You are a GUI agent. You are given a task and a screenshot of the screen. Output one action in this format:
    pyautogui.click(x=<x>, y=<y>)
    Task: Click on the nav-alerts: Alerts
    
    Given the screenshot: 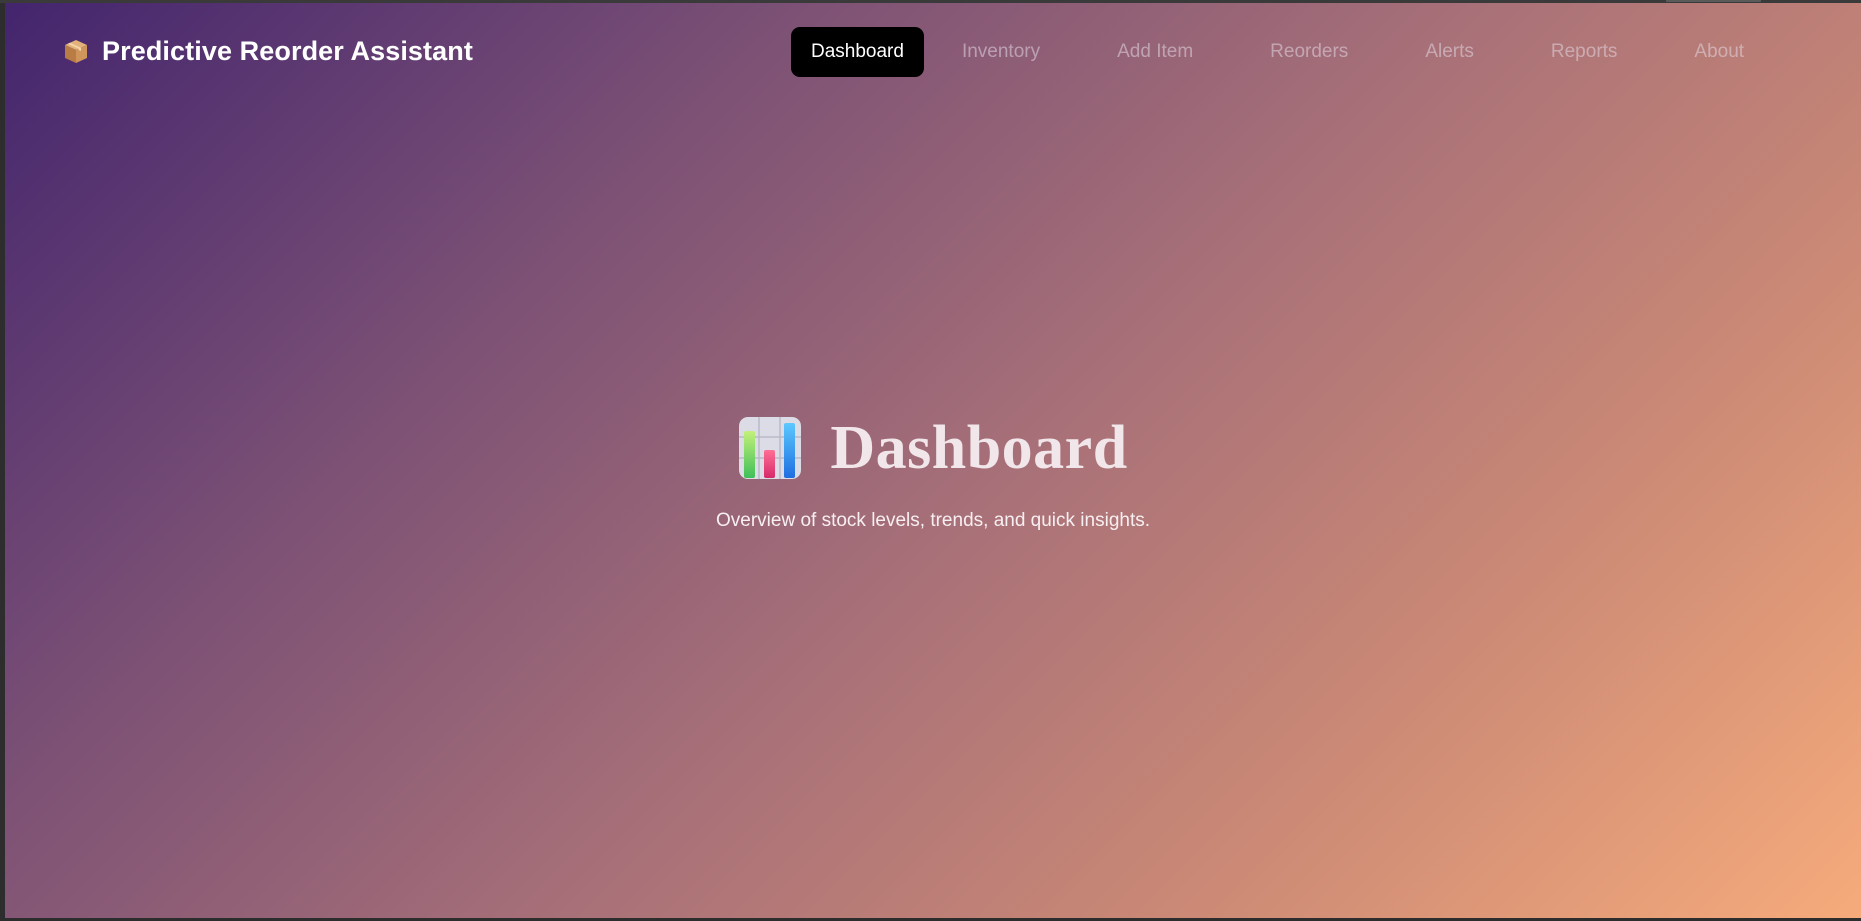 What is the action you would take?
    pyautogui.click(x=1449, y=52)
    